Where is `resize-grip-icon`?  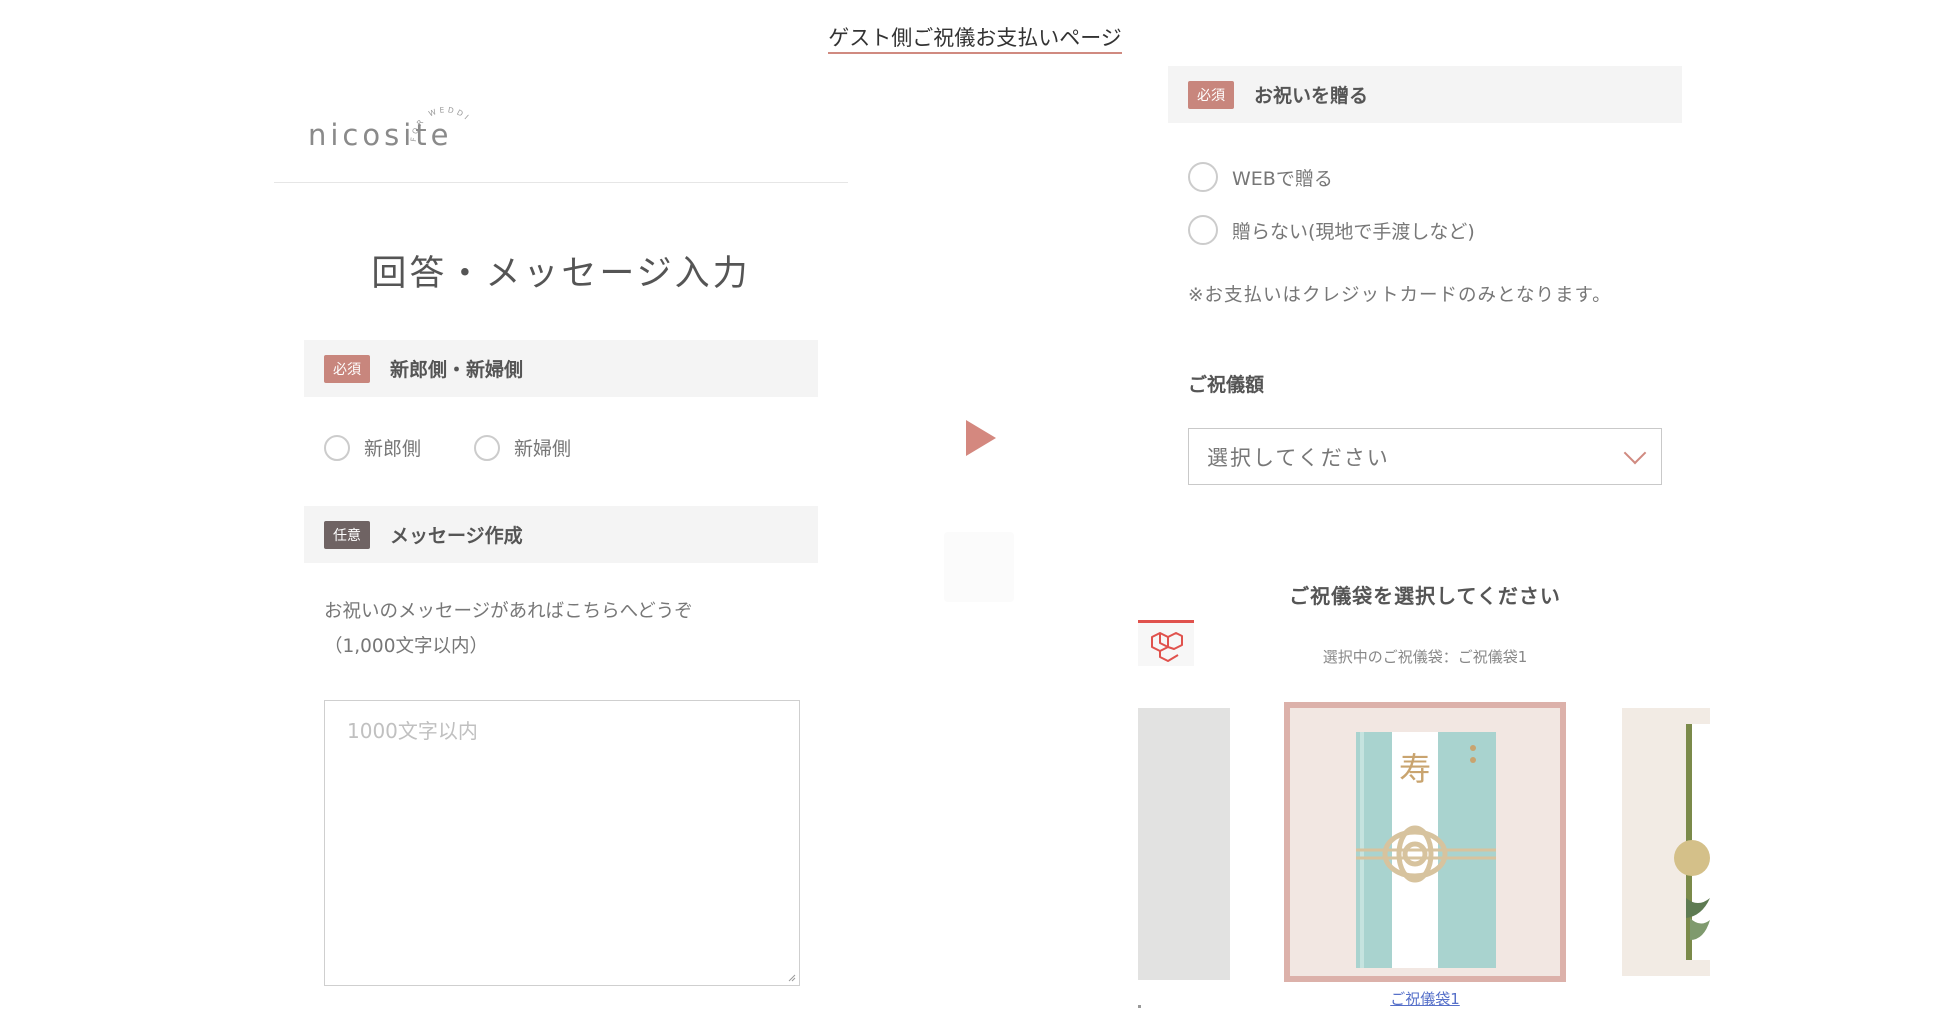 resize-grip-icon is located at coordinates (792, 978).